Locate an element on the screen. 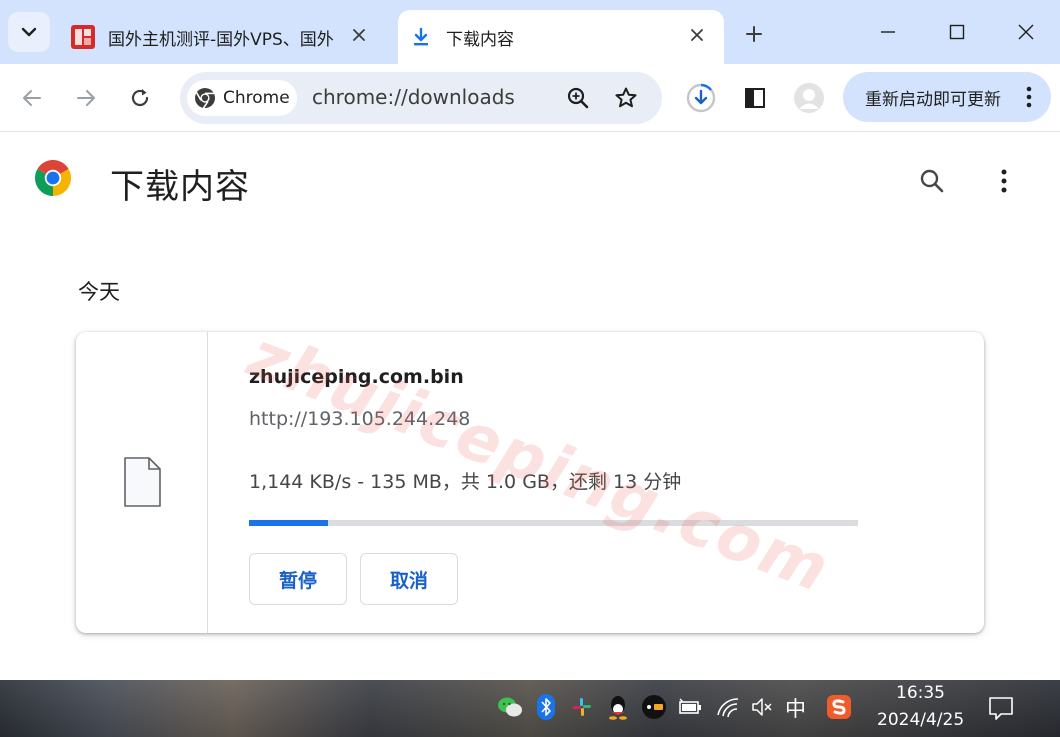 The height and width of the screenshot is (737, 1060). zoom-in-icon is located at coordinates (578, 98).